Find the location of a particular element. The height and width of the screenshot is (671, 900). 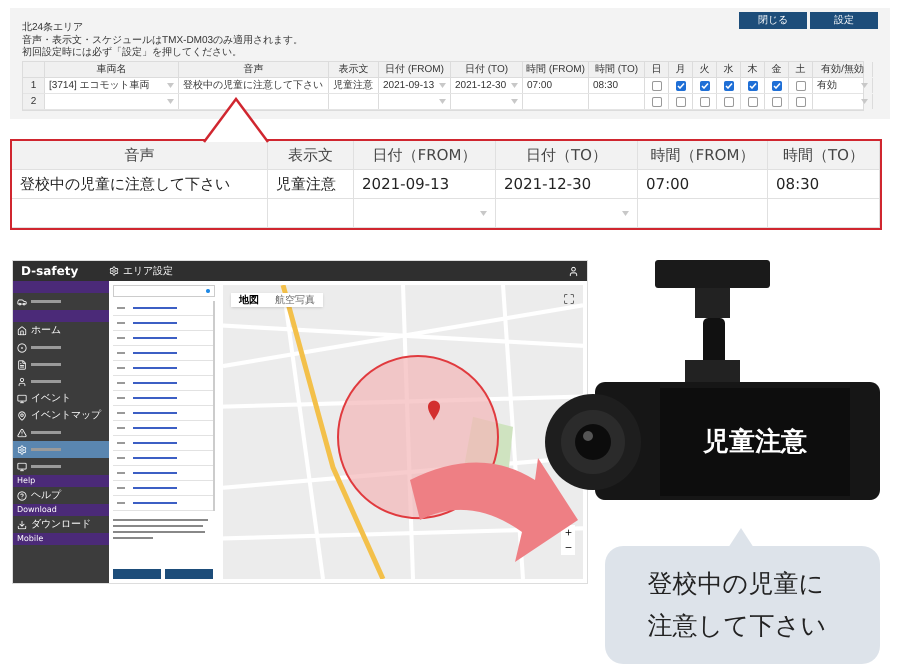

zoom-in-icon is located at coordinates (568, 532).